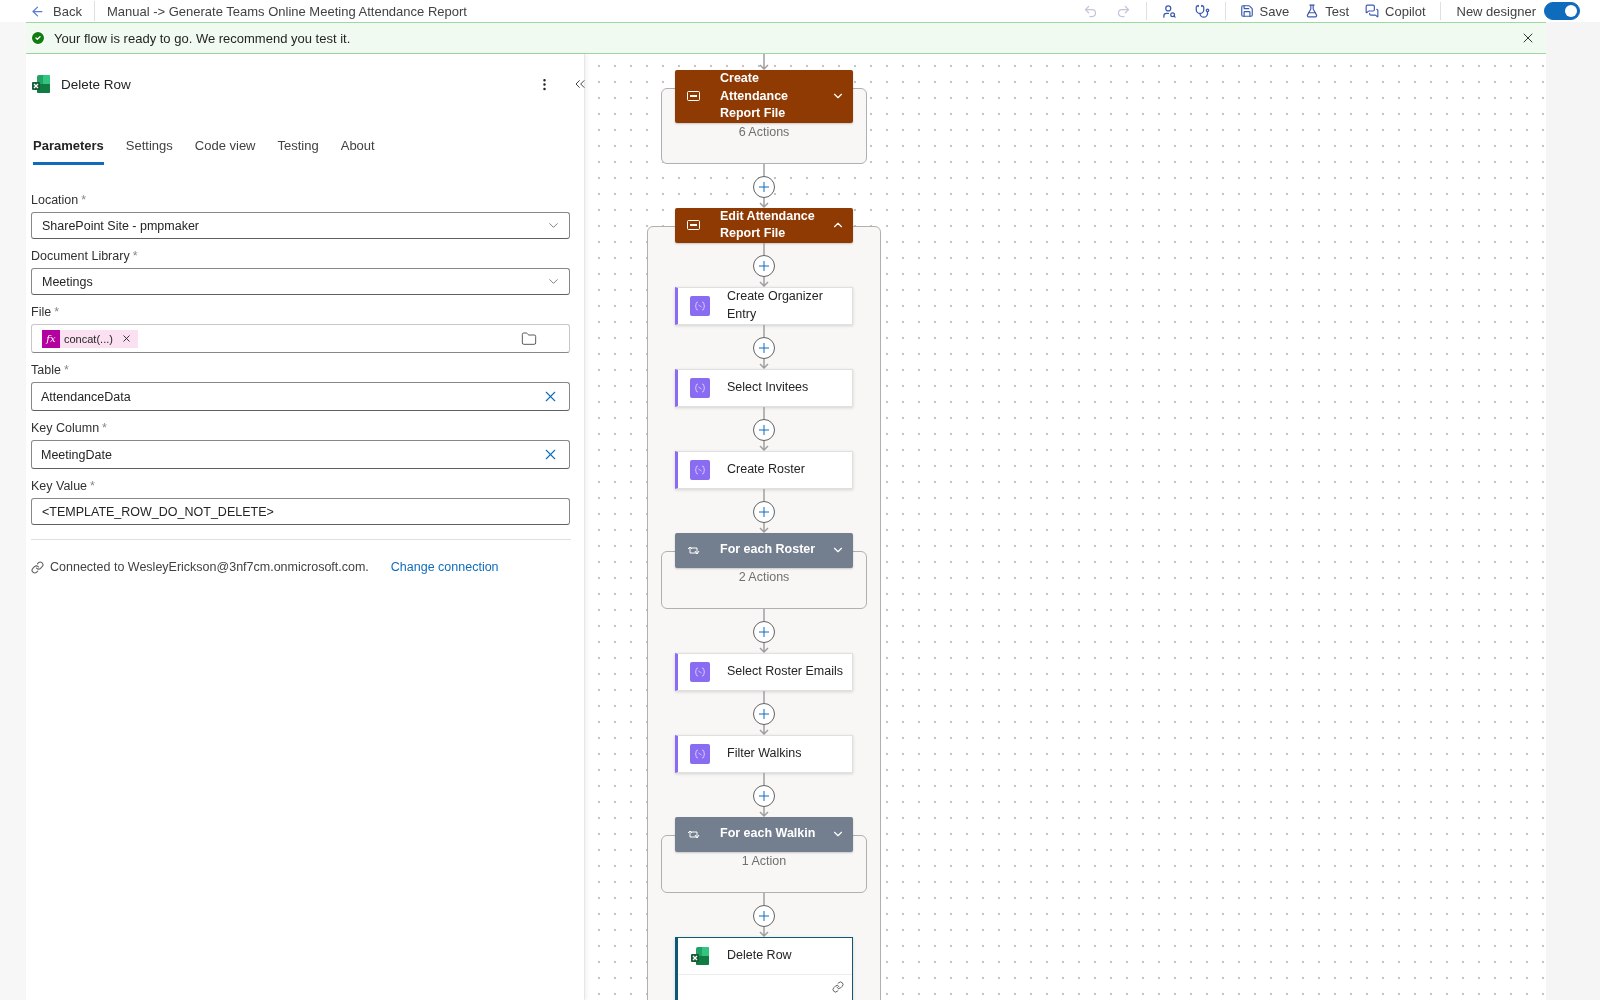 This screenshot has width=1600, height=1000. What do you see at coordinates (300, 225) in the screenshot?
I see `dropdown-field: SharePoint Site - pmpmaker` at bounding box center [300, 225].